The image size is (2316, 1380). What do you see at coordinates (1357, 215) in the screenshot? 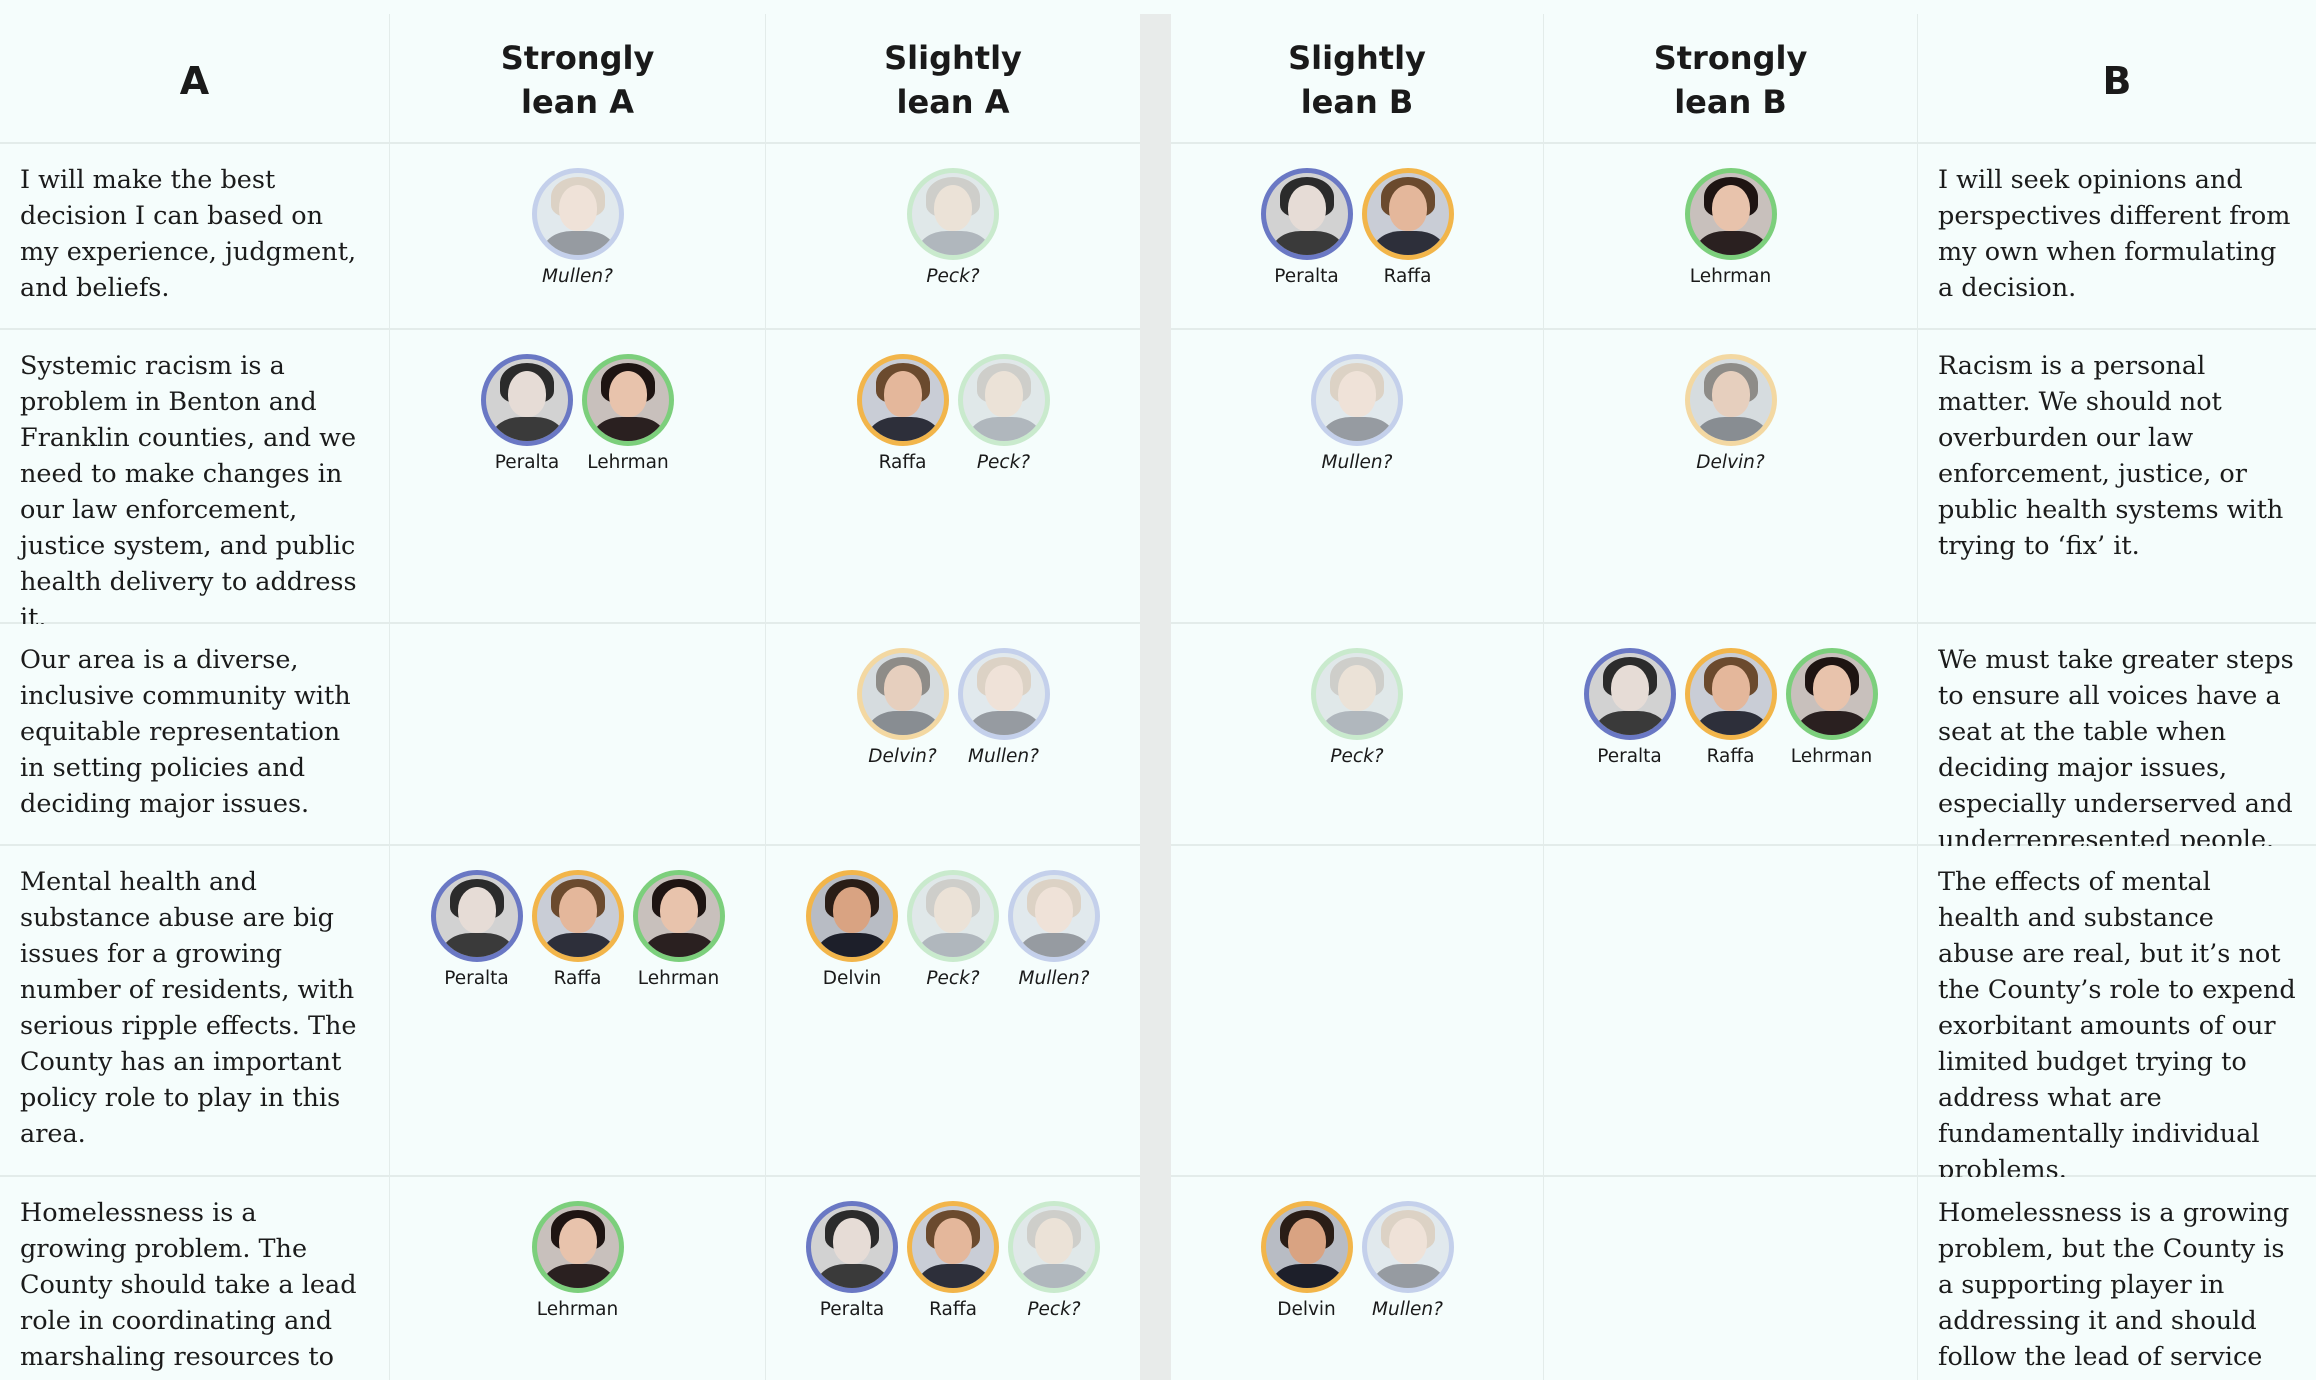
I see `candidate-group: Peralta Raffa` at bounding box center [1357, 215].